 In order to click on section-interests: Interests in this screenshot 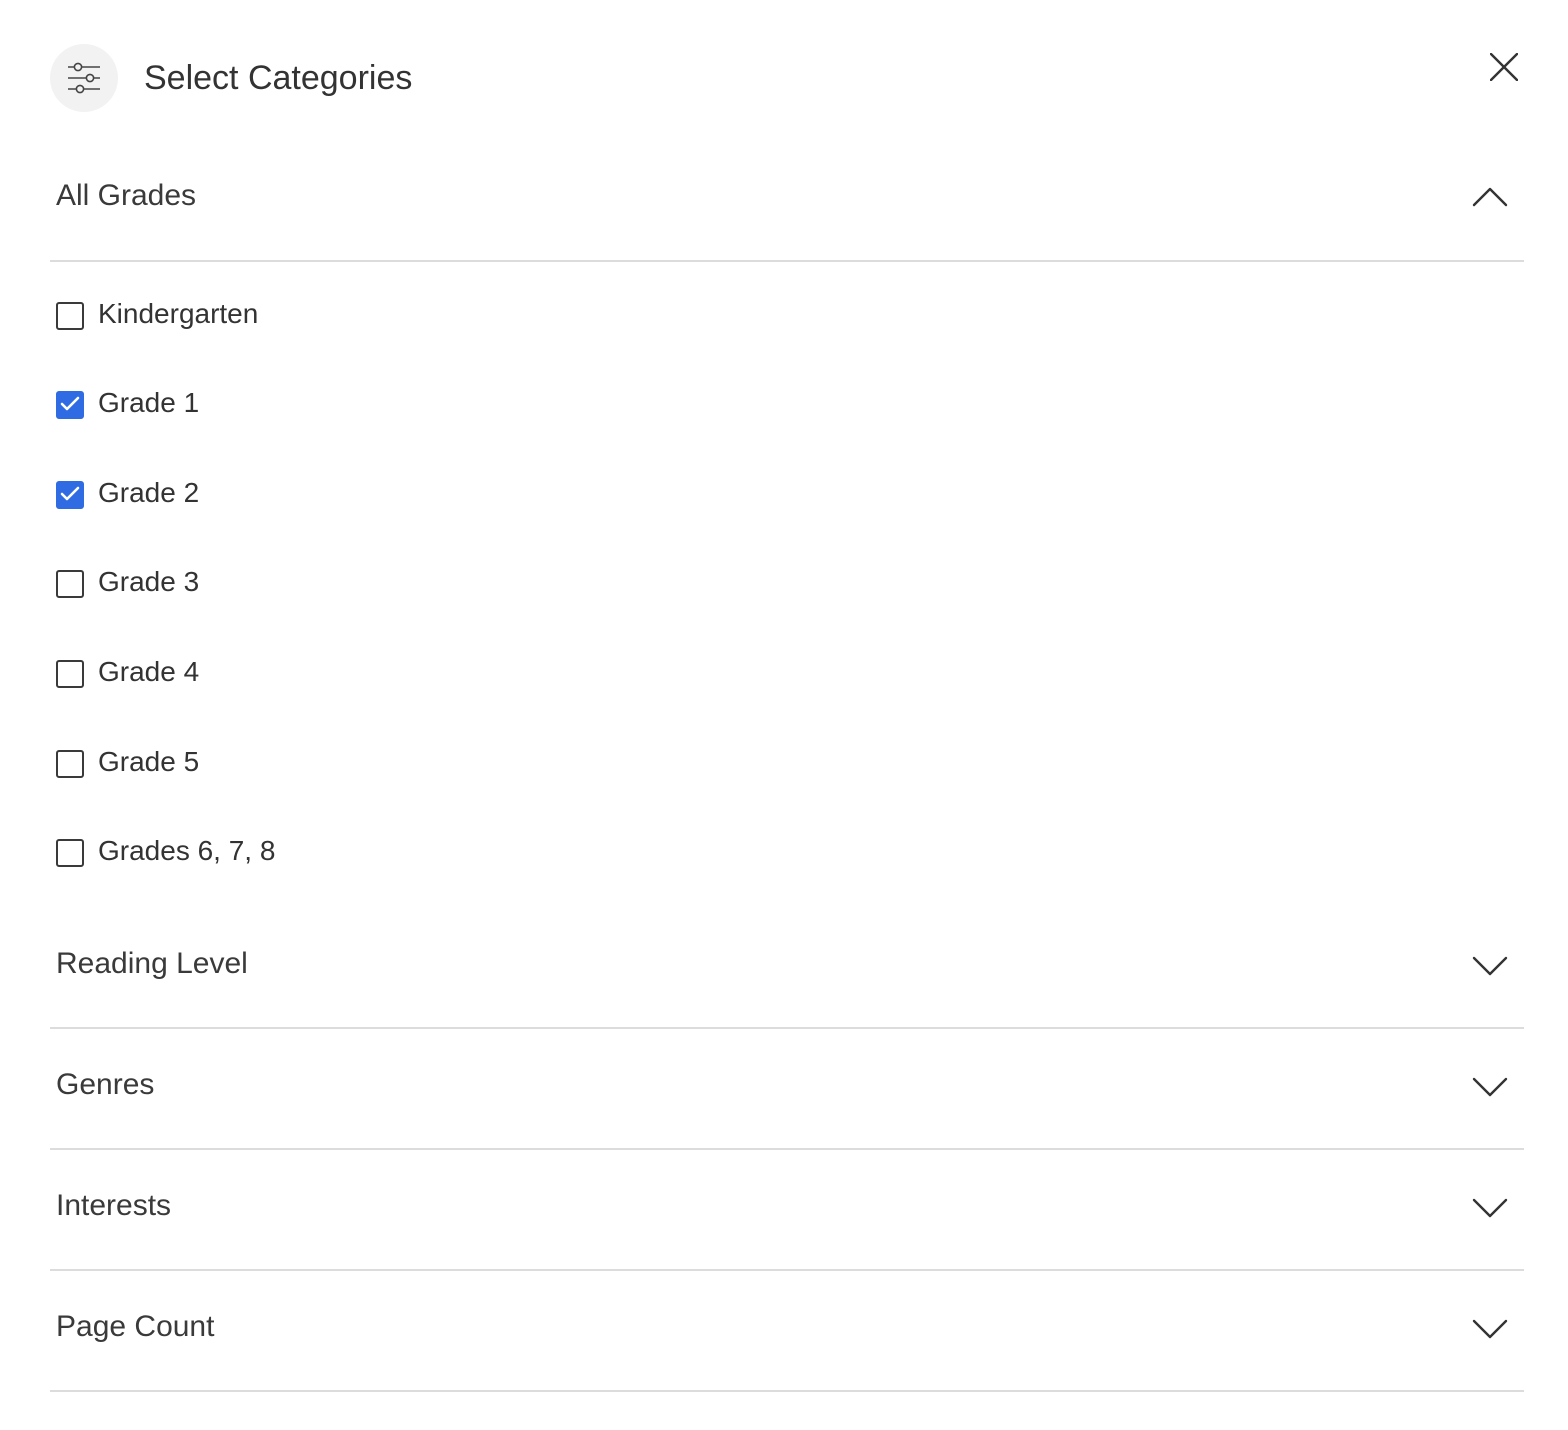, I will do `click(787, 1210)`.